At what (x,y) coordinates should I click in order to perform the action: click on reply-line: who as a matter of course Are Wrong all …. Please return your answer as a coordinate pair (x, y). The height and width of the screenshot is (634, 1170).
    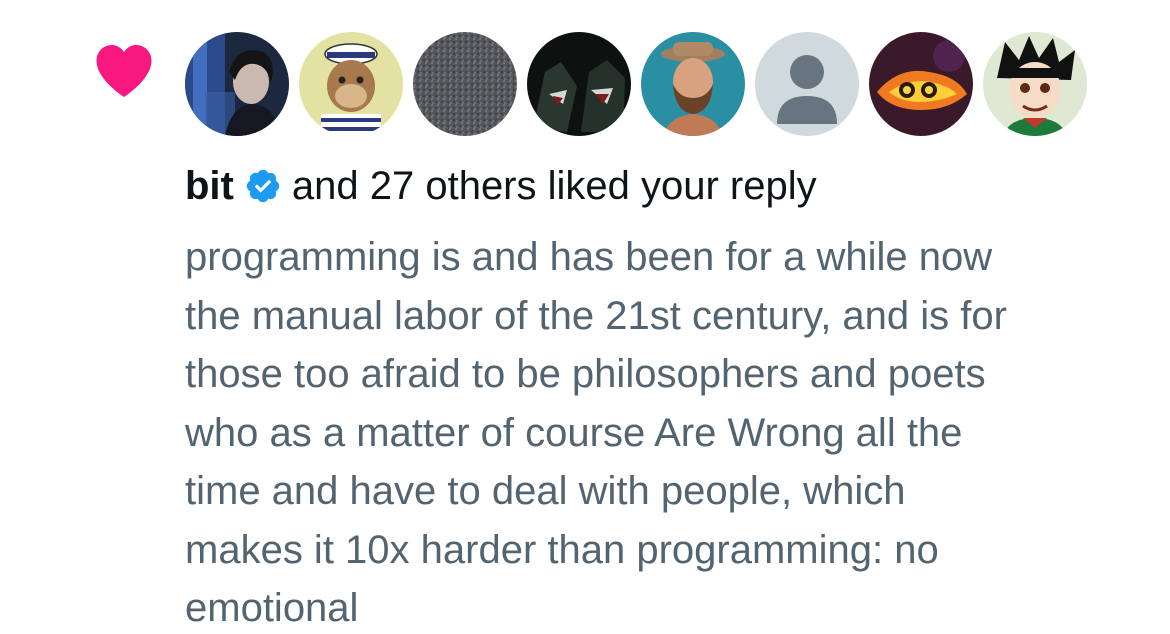
    Looking at the image, I should click on (574, 432).